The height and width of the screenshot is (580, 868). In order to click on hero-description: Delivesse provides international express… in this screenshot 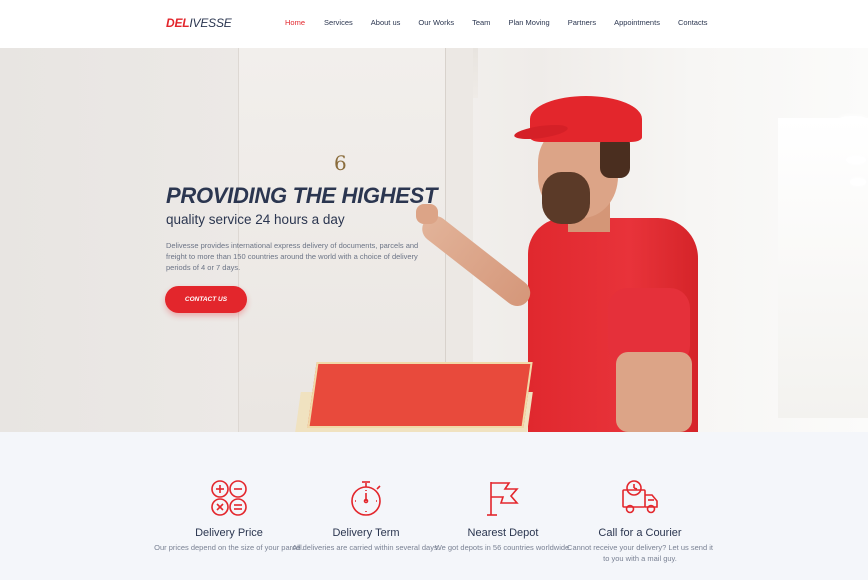, I will do `click(292, 256)`.